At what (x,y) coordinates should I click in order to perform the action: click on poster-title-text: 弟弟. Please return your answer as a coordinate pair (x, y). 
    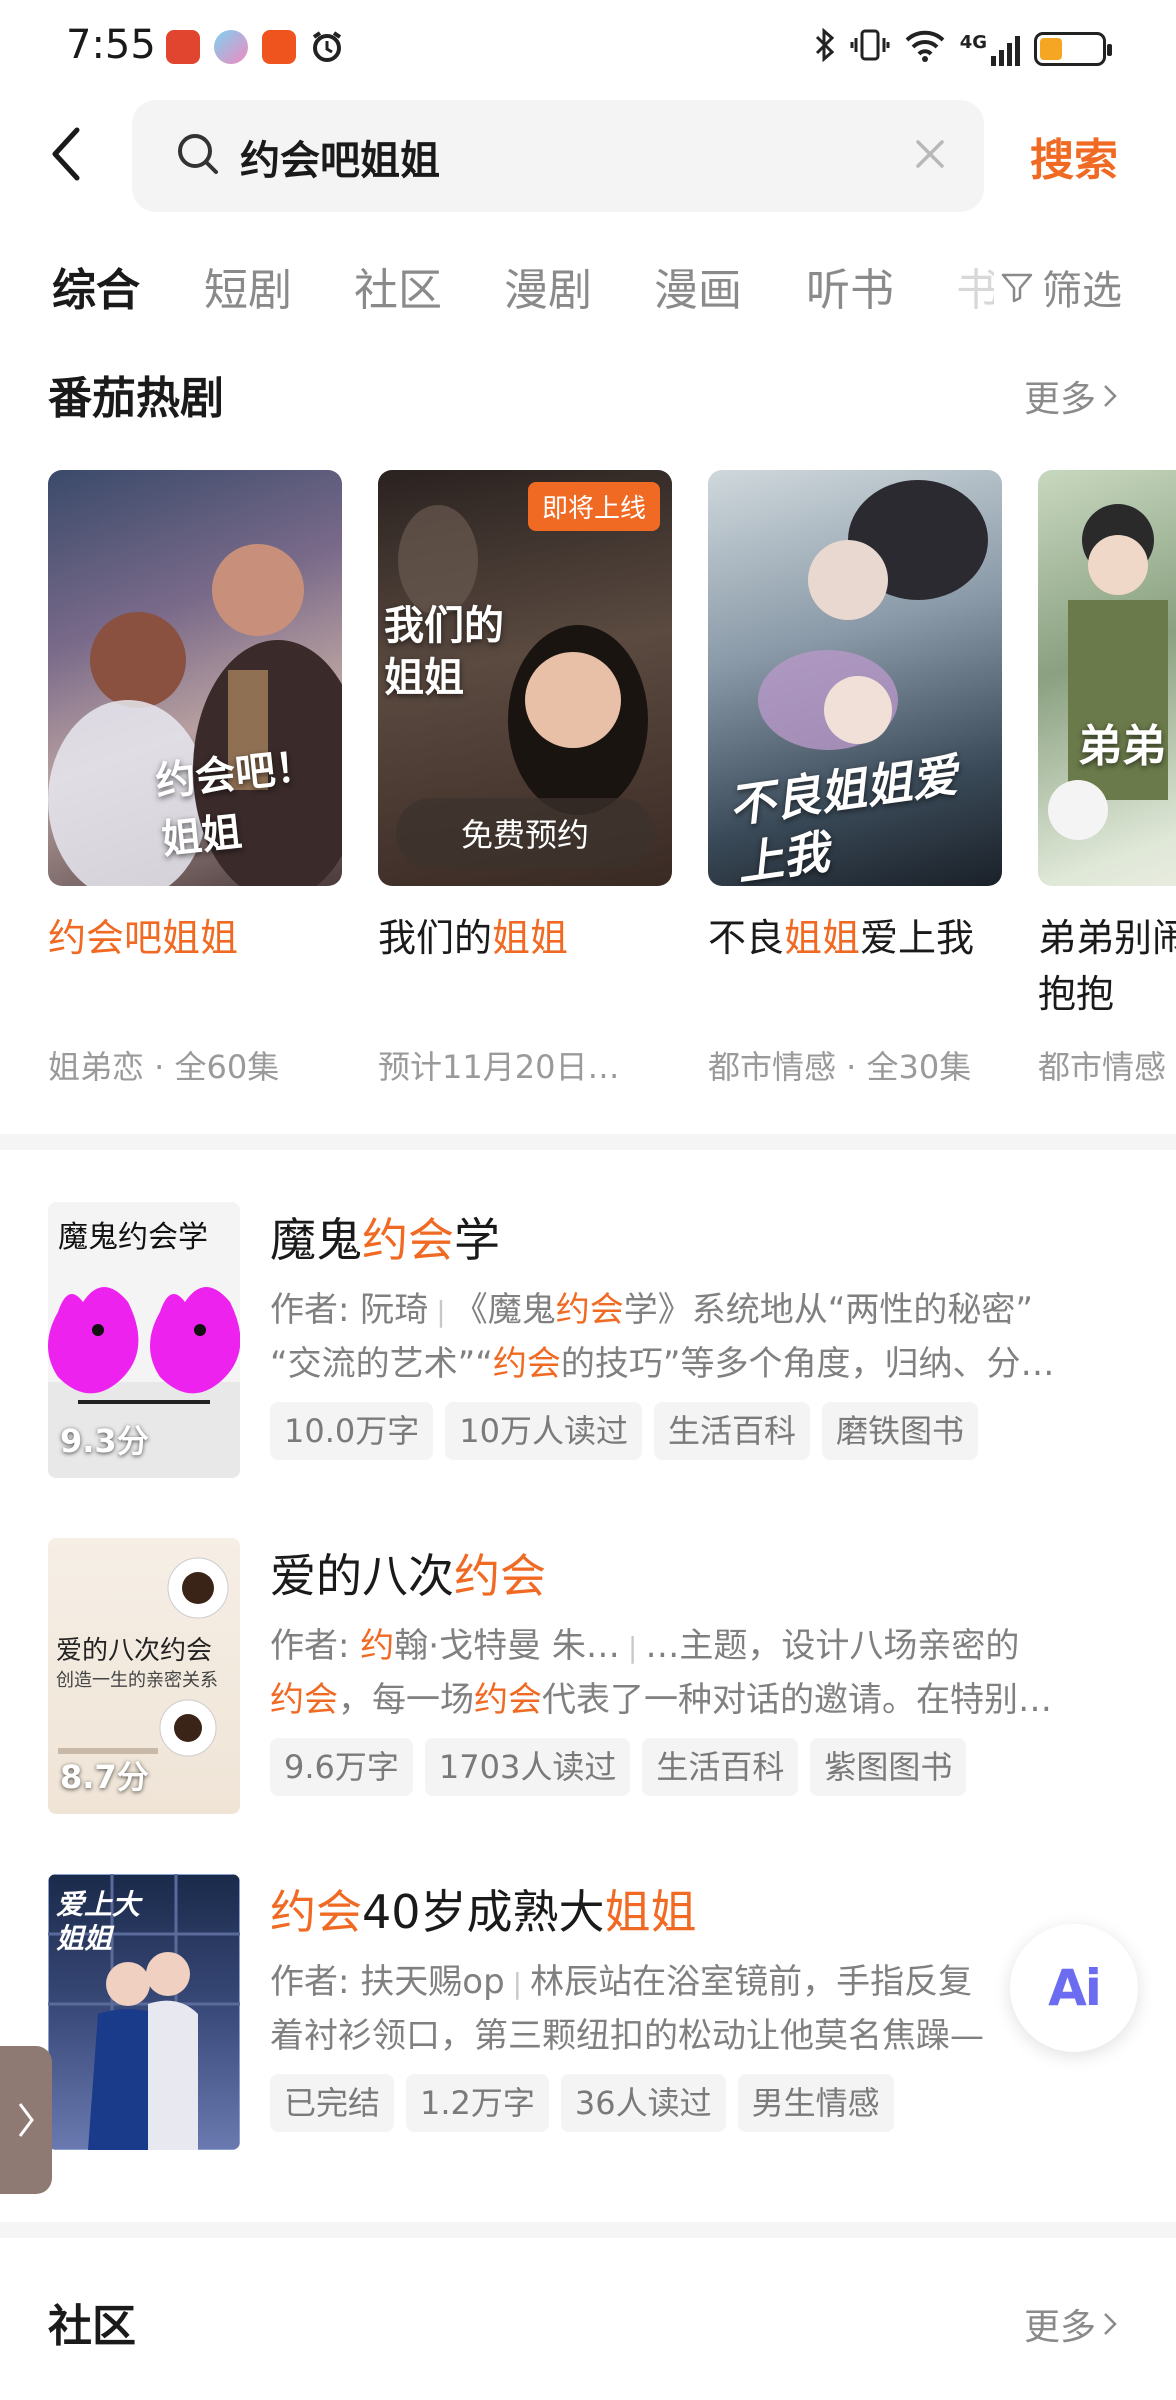
    Looking at the image, I should click on (1122, 746).